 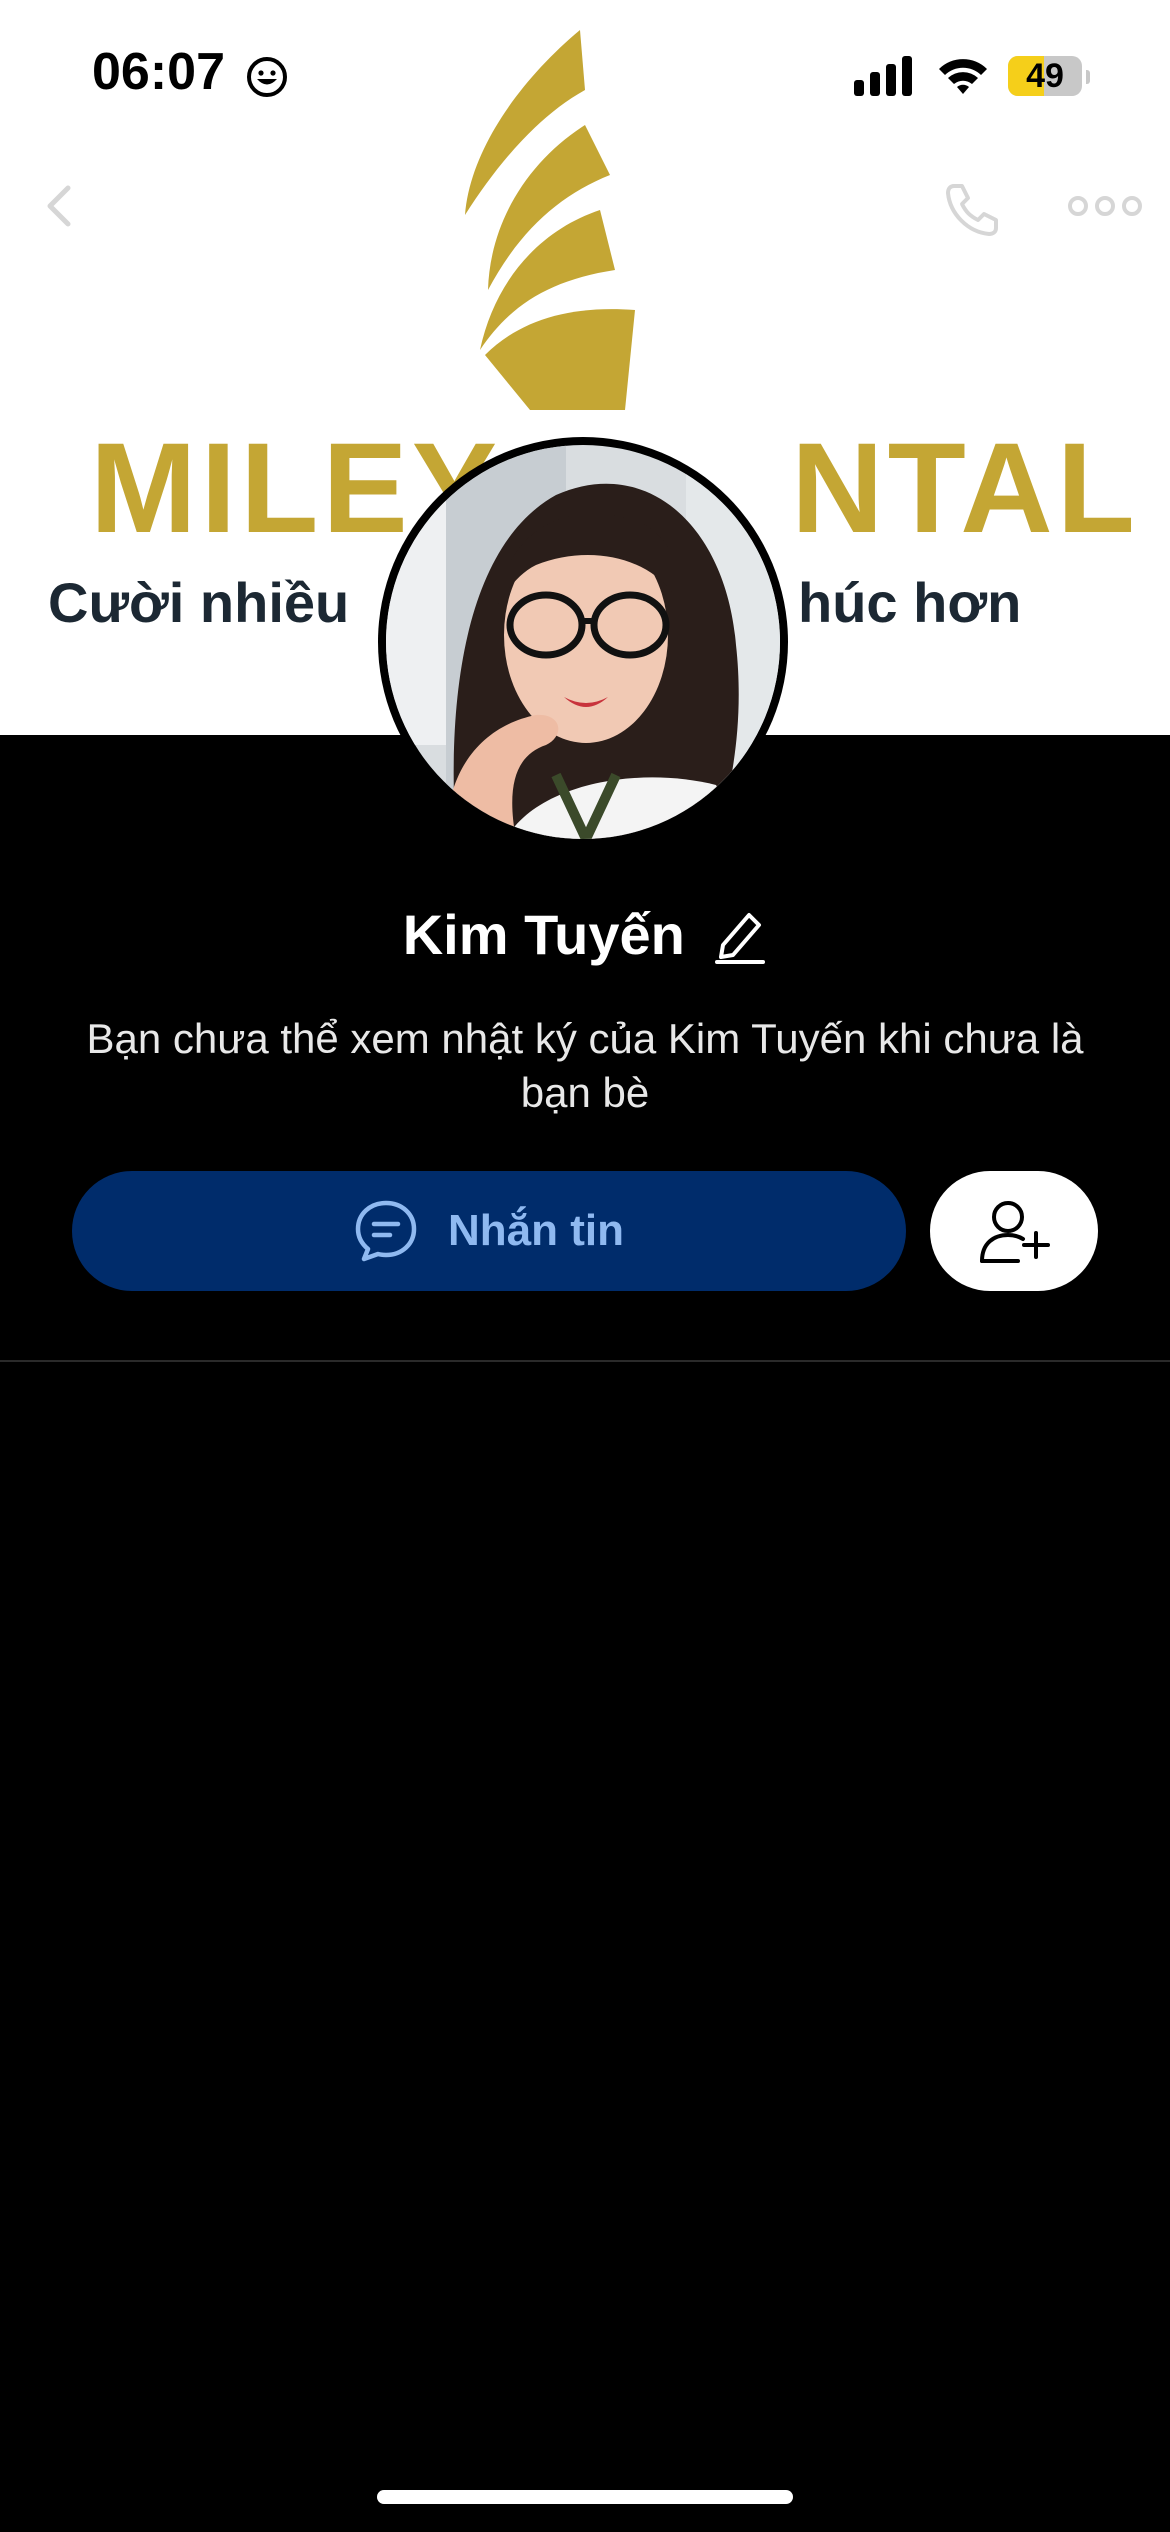 What do you see at coordinates (1105, 206) in the screenshot?
I see `more-horizontal-icon` at bounding box center [1105, 206].